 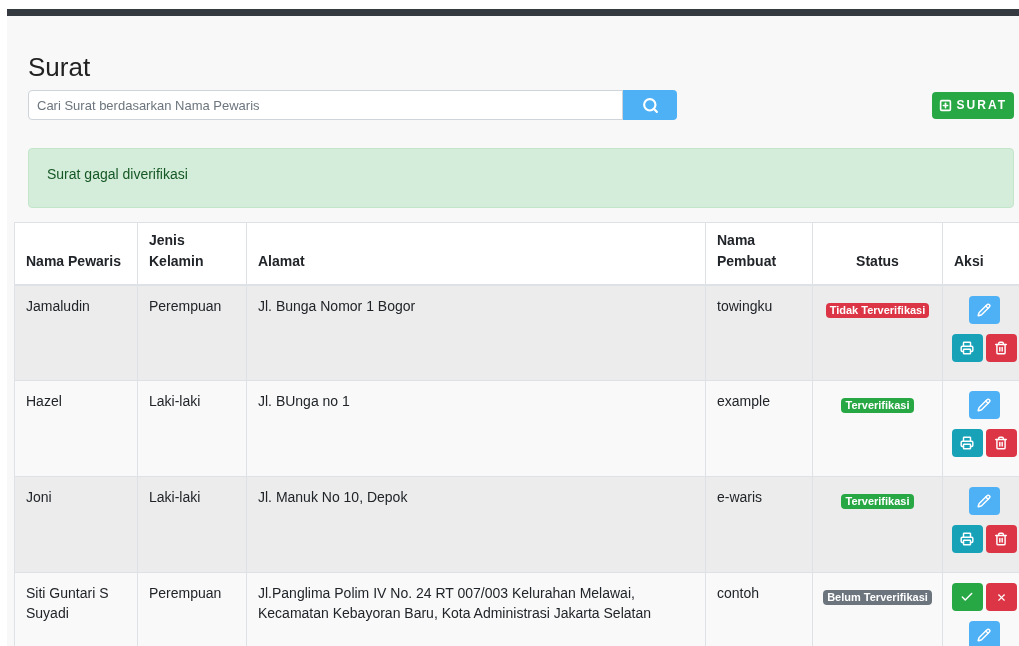 What do you see at coordinates (39, 497) in the screenshot?
I see `table-cell: Joni` at bounding box center [39, 497].